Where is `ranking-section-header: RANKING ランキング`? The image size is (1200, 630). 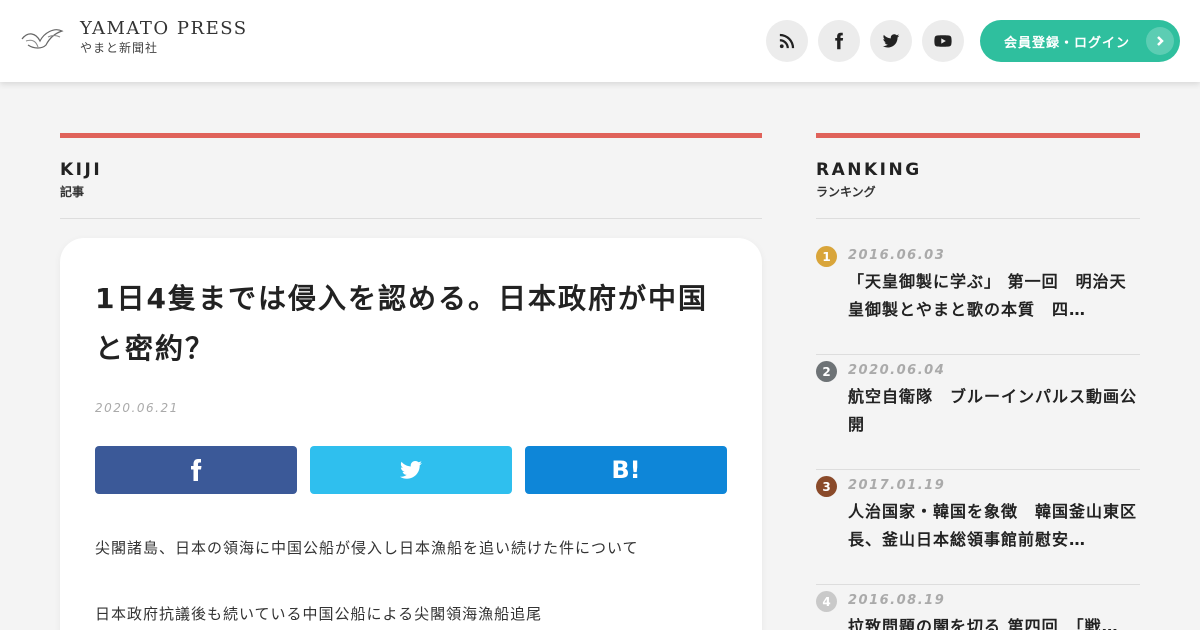
ranking-section-header: RANKING ランキング is located at coordinates (978, 176).